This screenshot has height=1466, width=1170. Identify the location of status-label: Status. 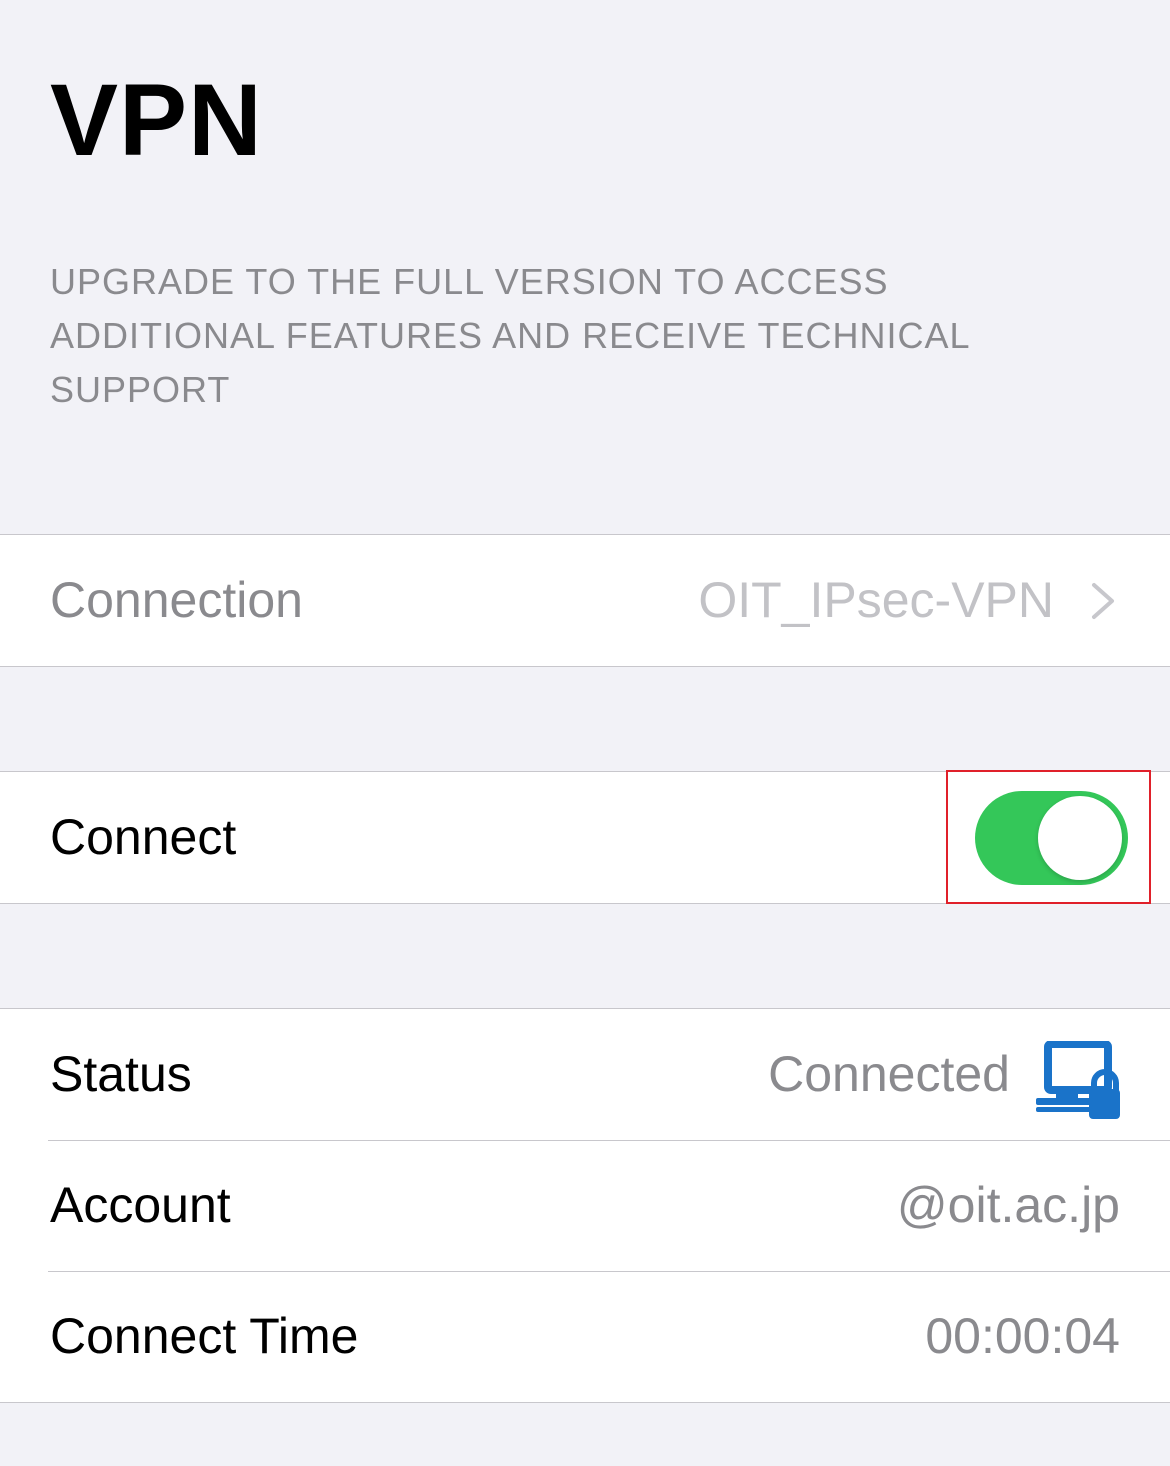
(121, 1074).